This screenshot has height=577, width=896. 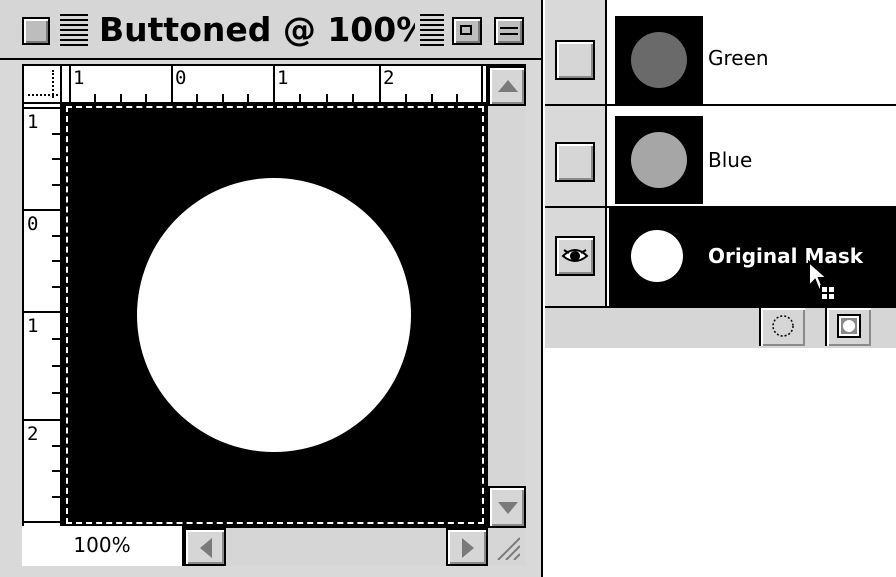 I want to click on channel-name: Blue, so click(x=730, y=160).